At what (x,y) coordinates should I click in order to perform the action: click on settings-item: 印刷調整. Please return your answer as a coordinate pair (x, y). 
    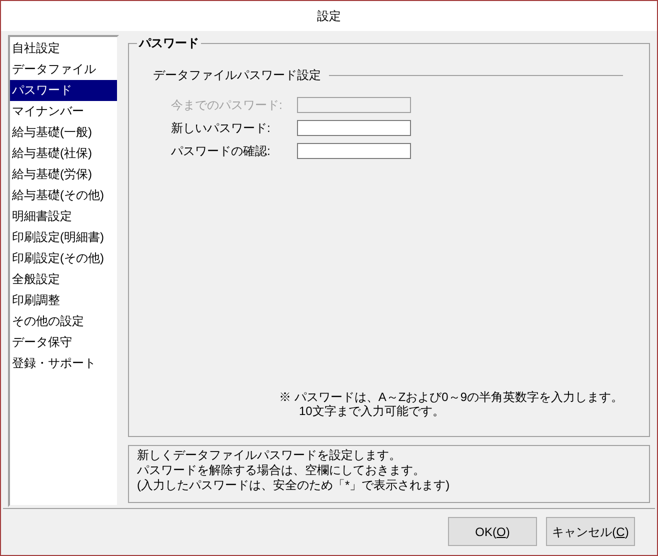
    Looking at the image, I should click on (63, 300).